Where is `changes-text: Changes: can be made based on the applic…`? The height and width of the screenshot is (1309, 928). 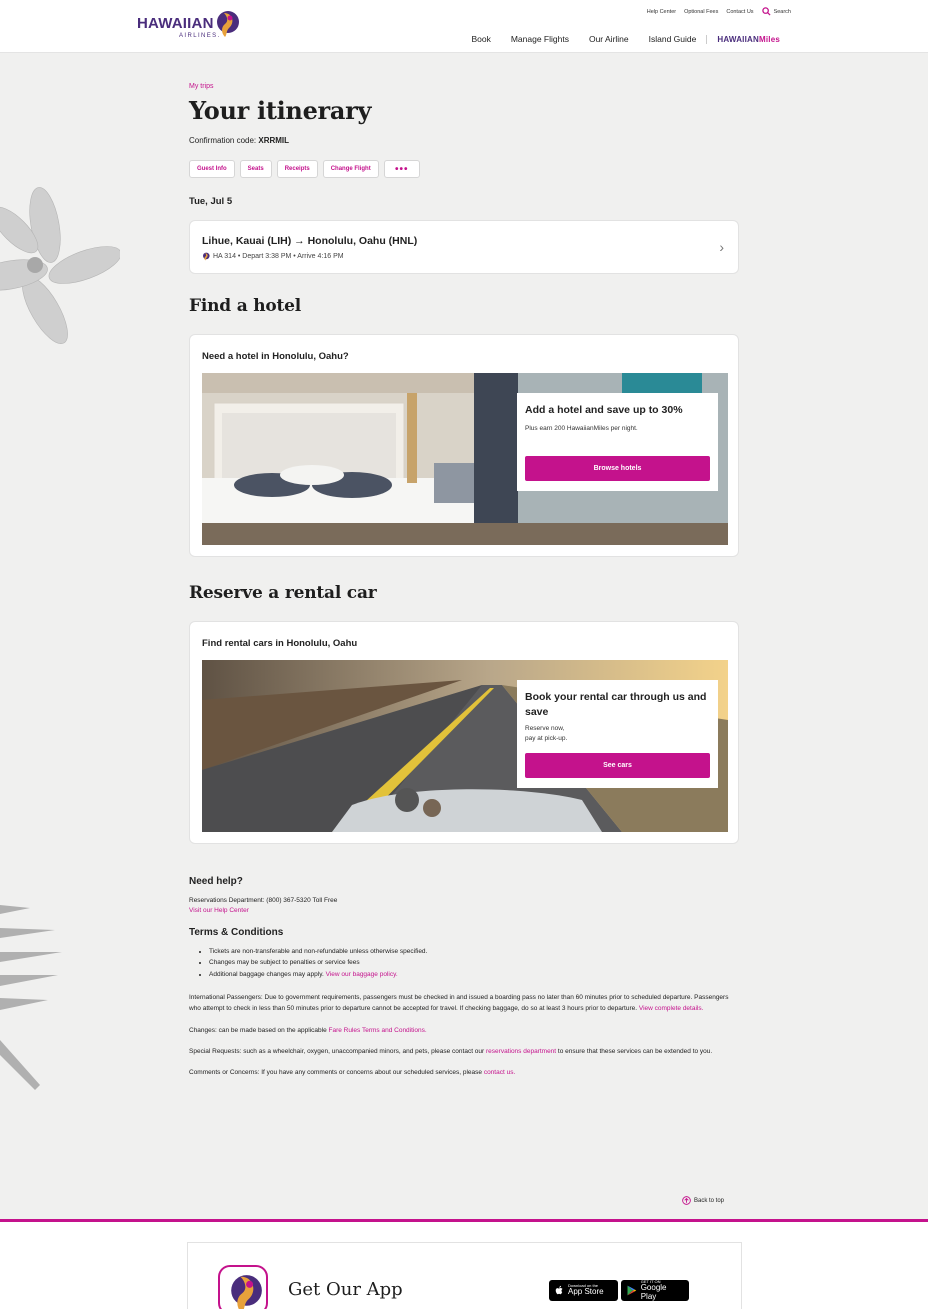
changes-text: Changes: can be made based on the applic… is located at coordinates (259, 1030).